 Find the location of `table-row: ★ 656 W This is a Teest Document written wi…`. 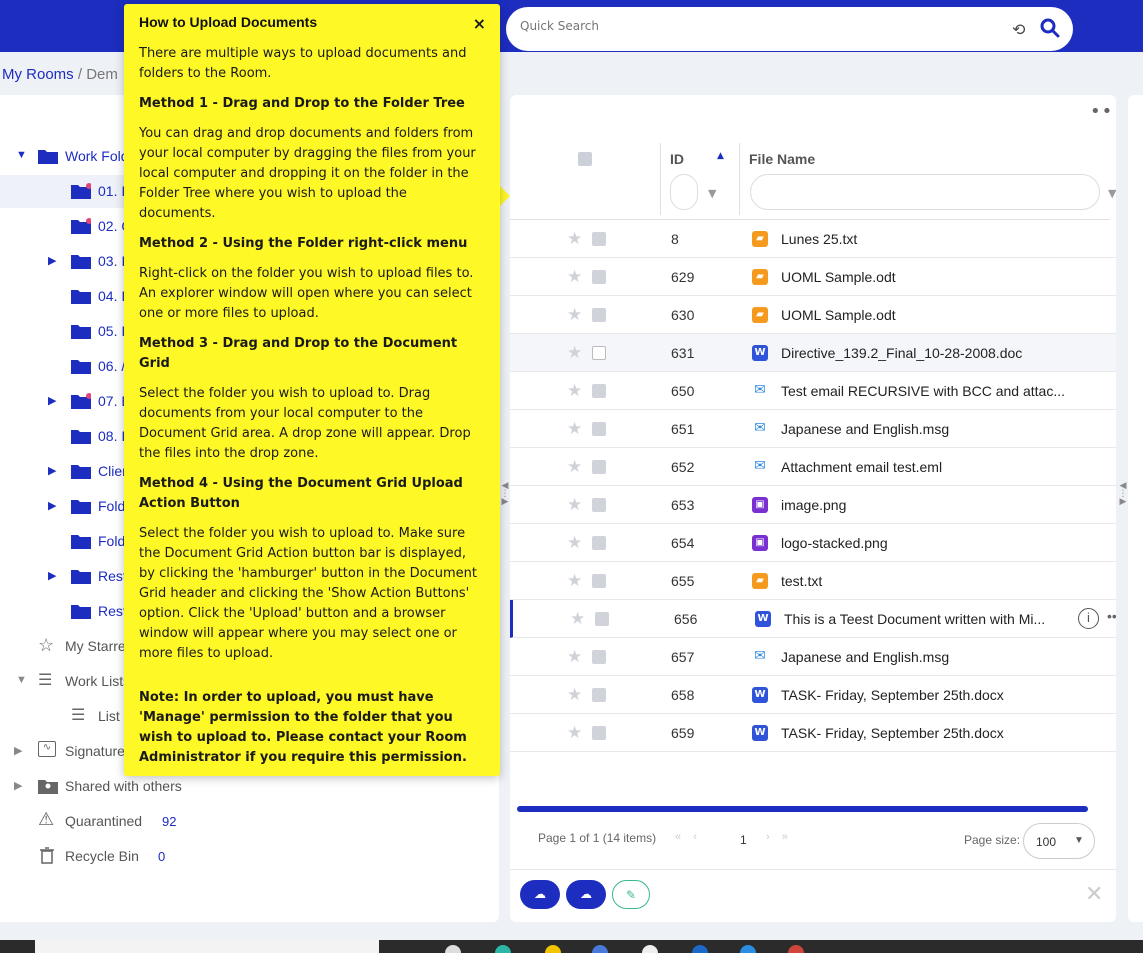

table-row: ★ 656 W This is a Teest Document written wi… is located at coordinates (813, 619).